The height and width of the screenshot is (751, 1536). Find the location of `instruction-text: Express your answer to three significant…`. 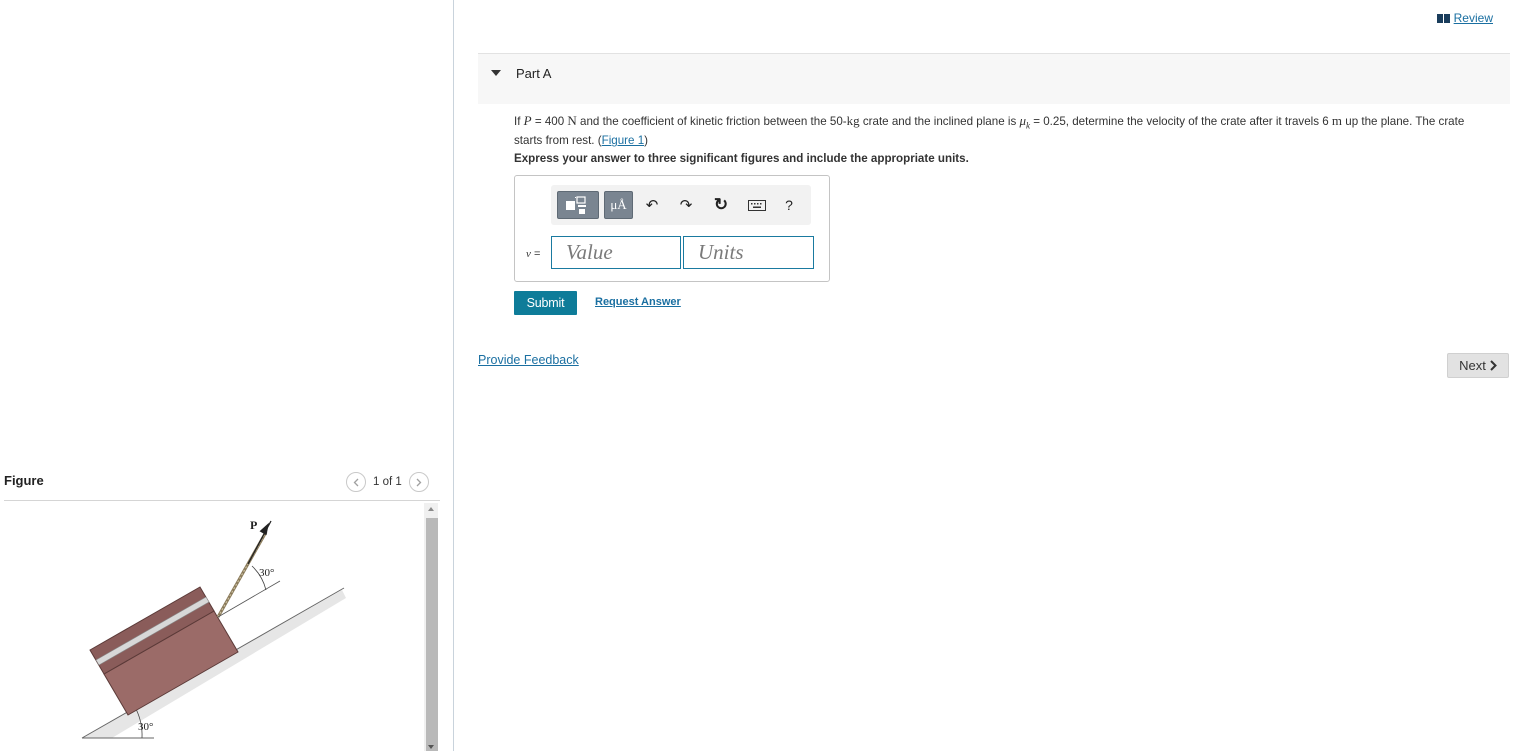

instruction-text: Express your answer to three significant… is located at coordinates (741, 158).